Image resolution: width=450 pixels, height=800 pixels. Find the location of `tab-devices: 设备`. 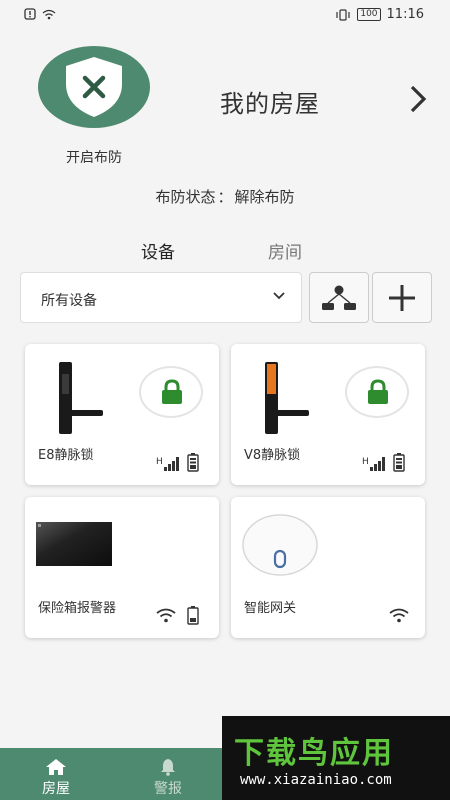

tab-devices: 设备 is located at coordinates (158, 250).